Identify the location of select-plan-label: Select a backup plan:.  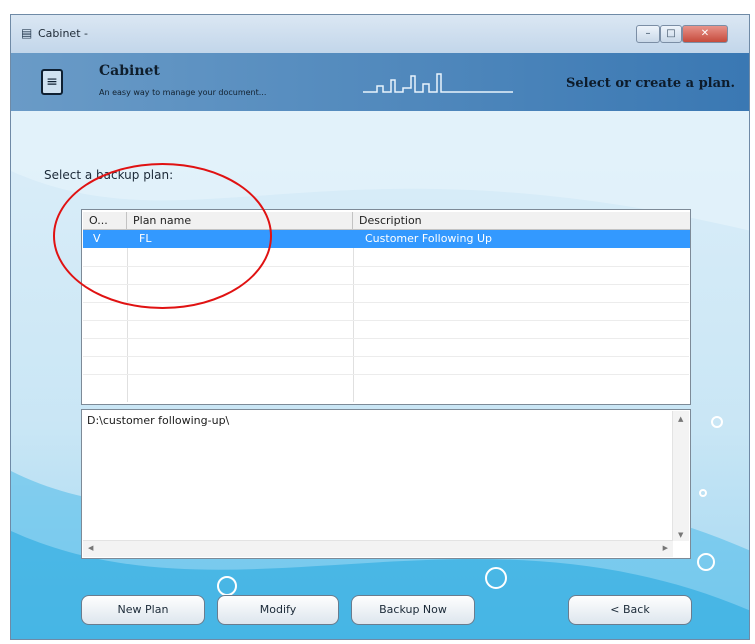
(109, 175).